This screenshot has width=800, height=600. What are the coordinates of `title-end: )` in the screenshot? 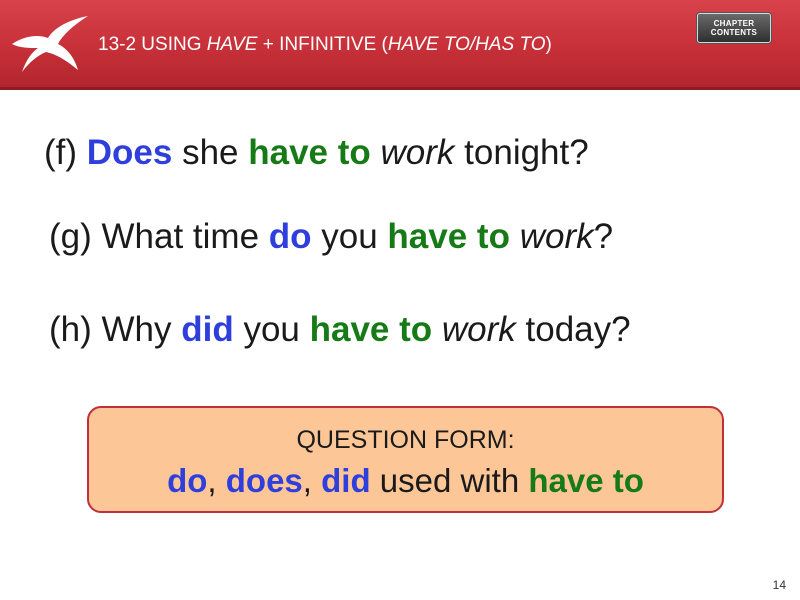 It's located at (548, 44).